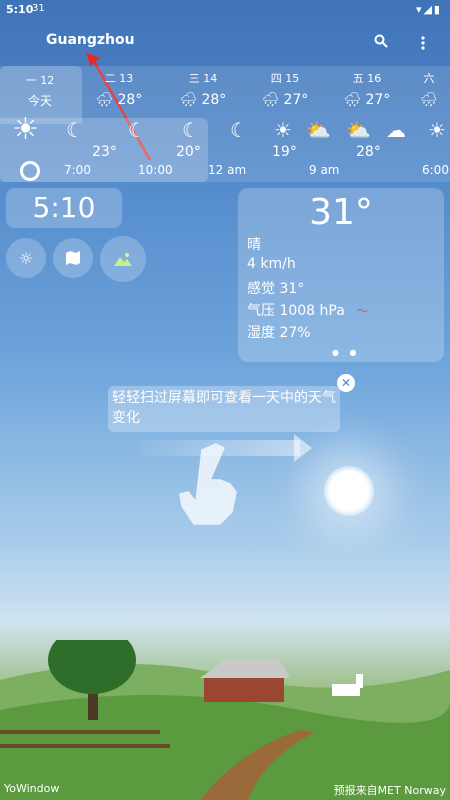  Describe the element at coordinates (155, 170) in the screenshot. I see `hour-label: 10:00` at that location.